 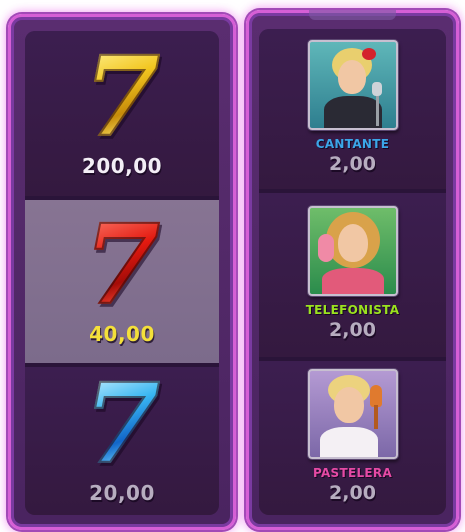 I want to click on telephone-operator-portrait-icon, so click(x=352, y=250).